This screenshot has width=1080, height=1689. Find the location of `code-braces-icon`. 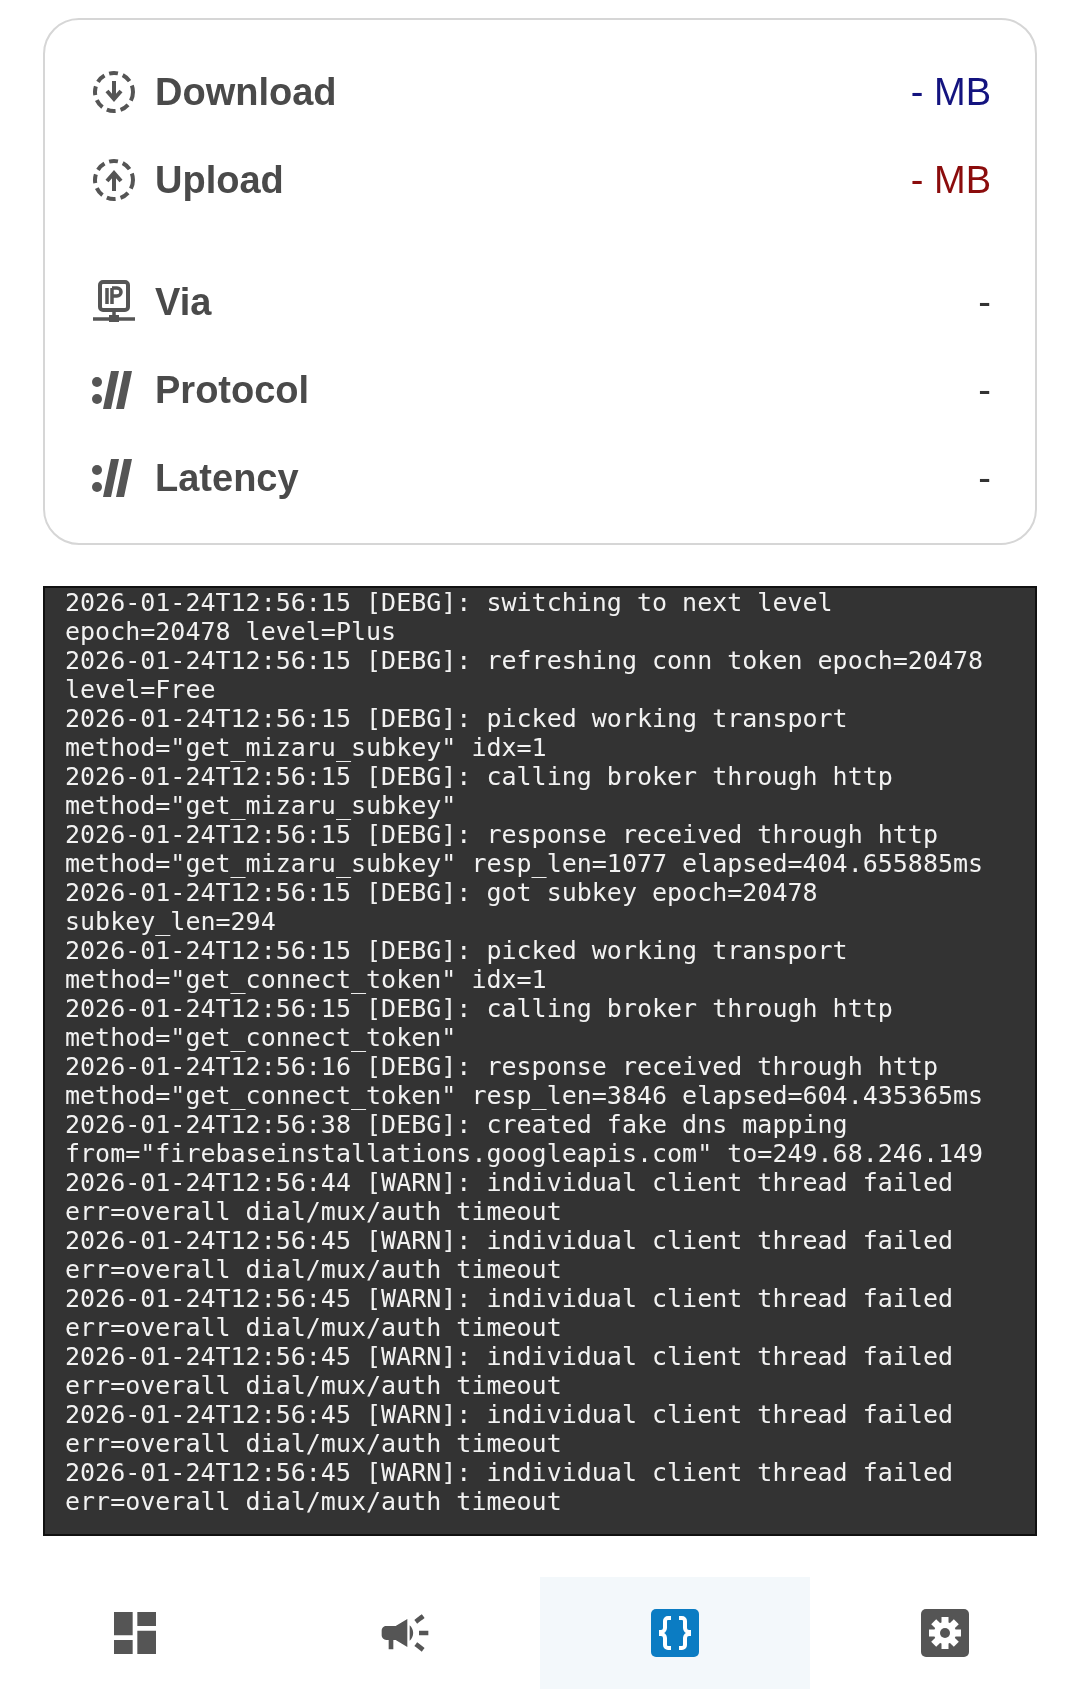

code-braces-icon is located at coordinates (675, 1633).